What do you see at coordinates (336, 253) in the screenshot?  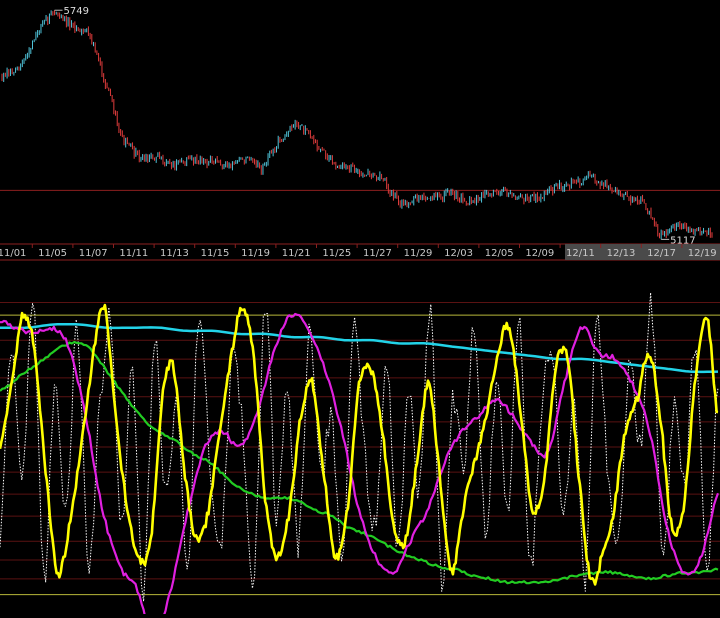 I see `x-tick-label: 11/25` at bounding box center [336, 253].